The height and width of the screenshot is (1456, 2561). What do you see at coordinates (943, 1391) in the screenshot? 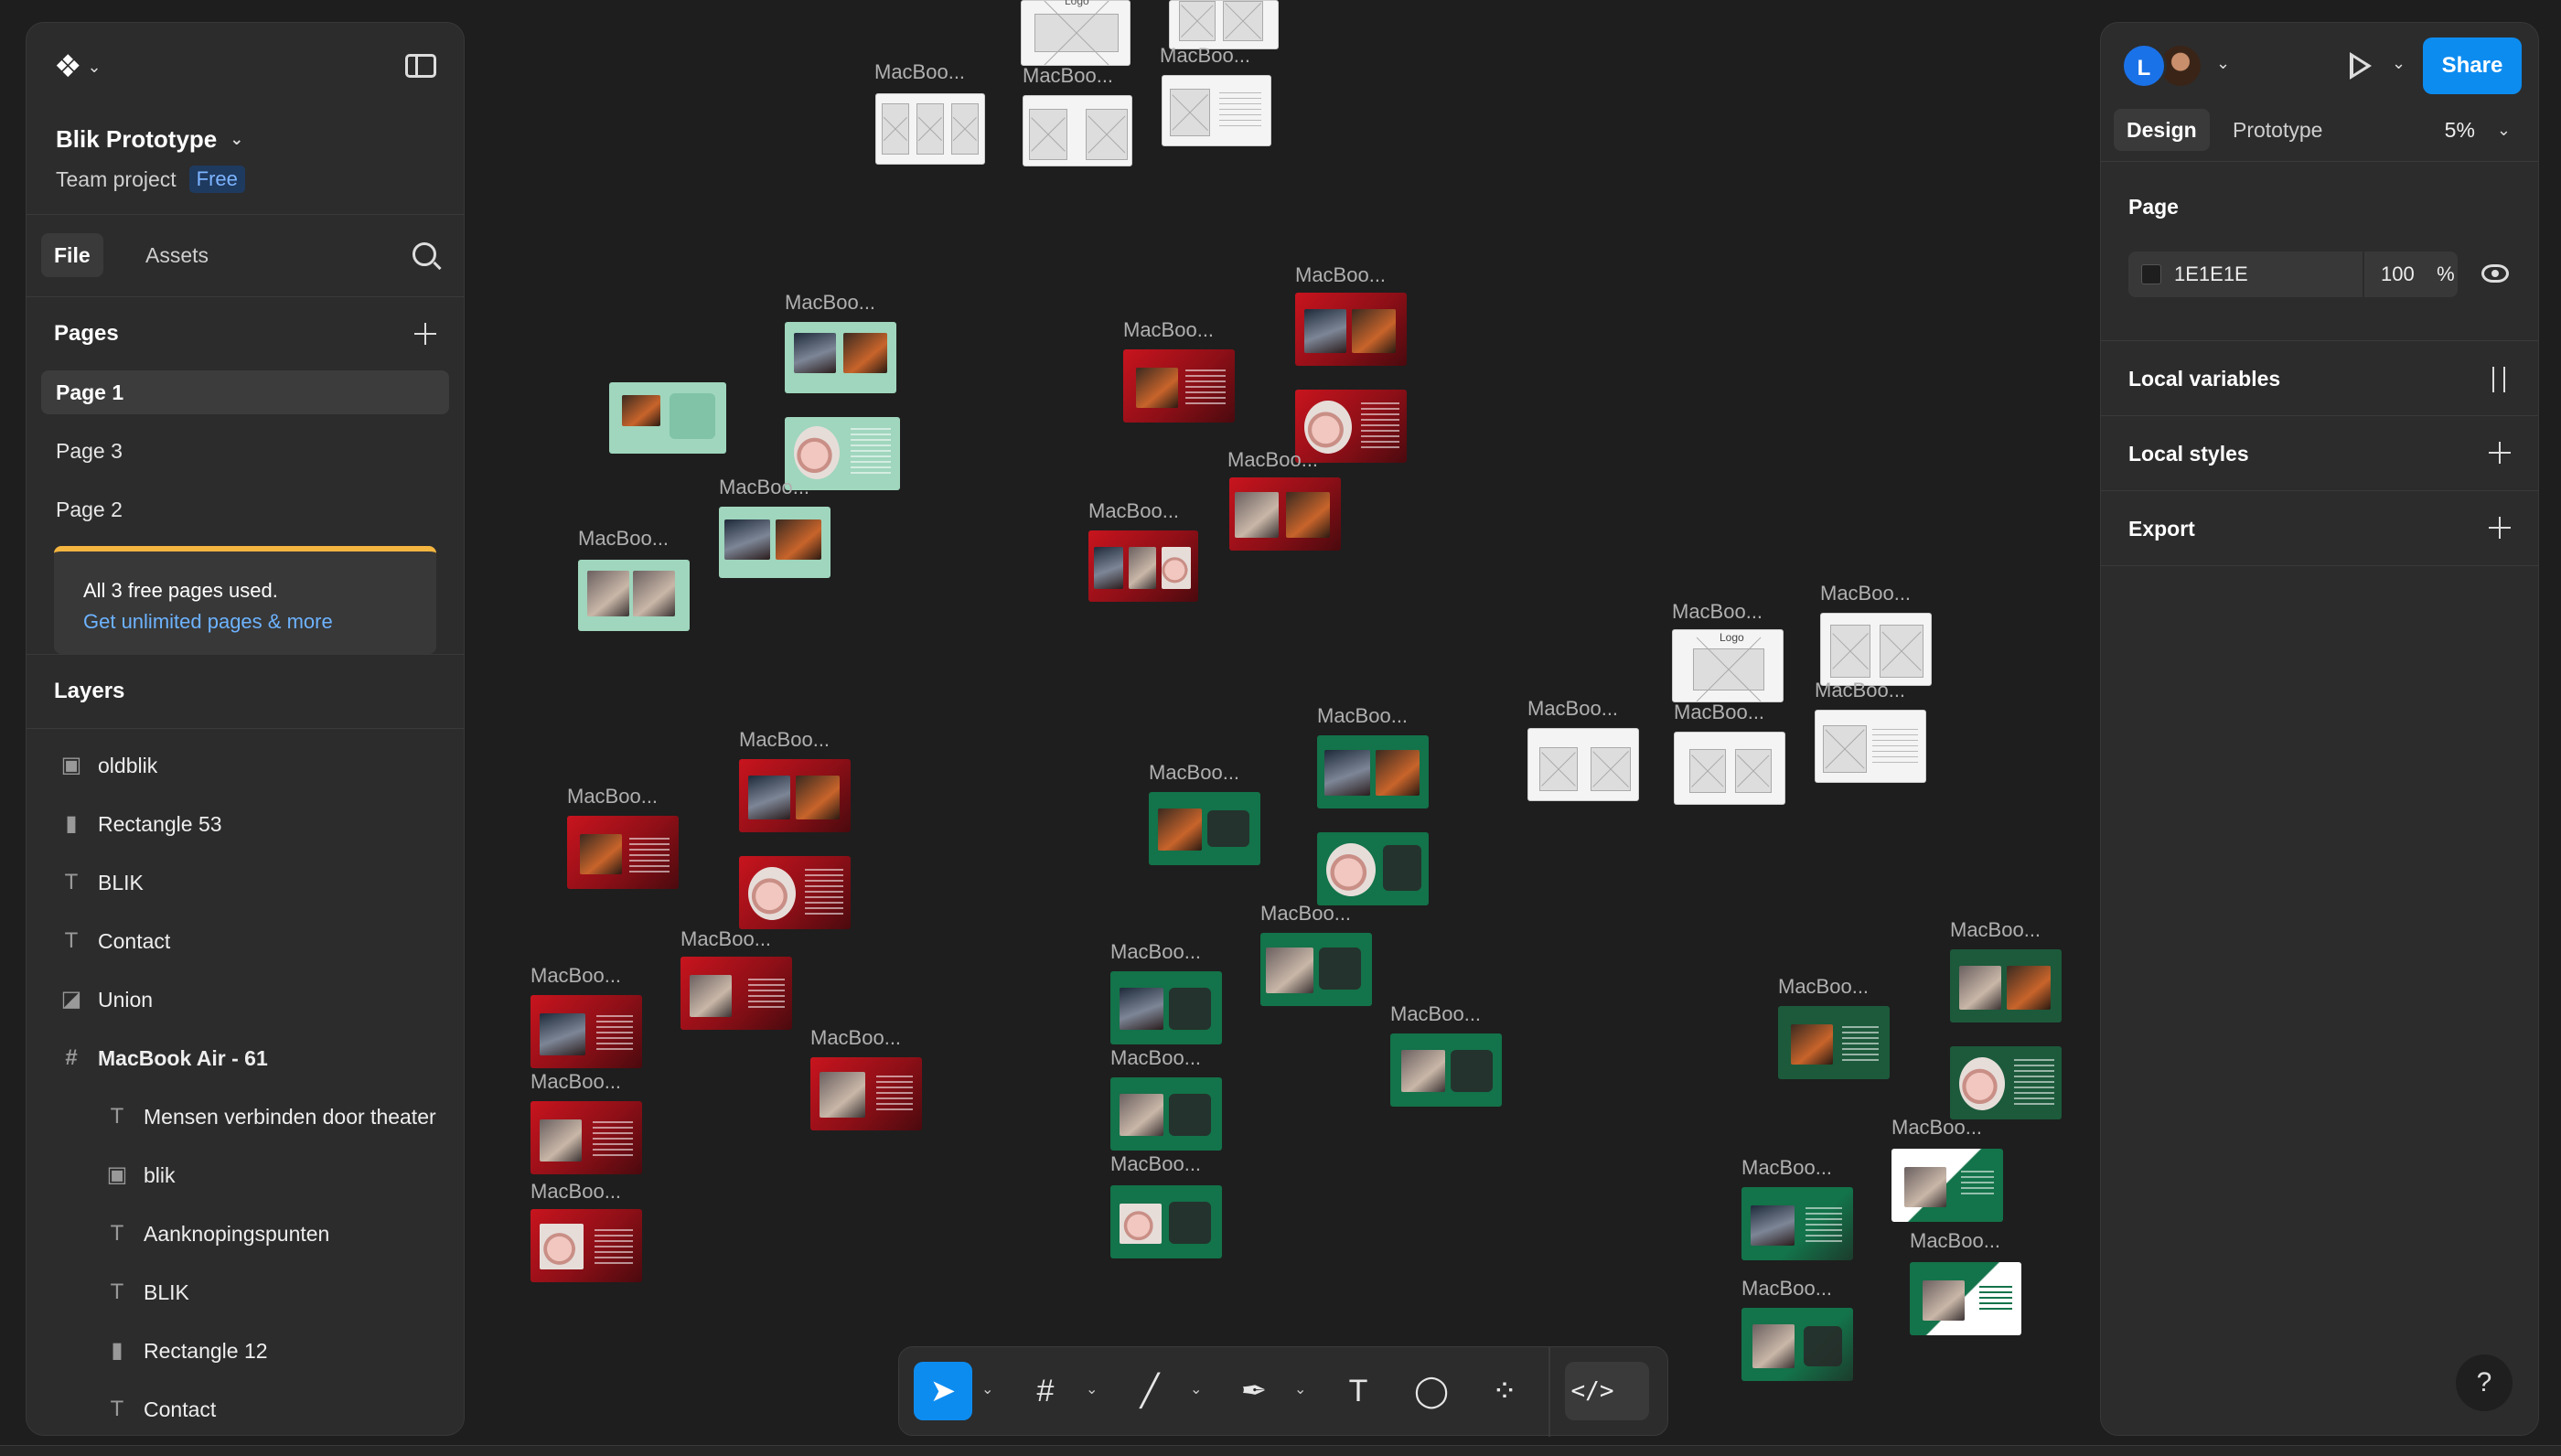
I see `move-tool-icon: ➤` at bounding box center [943, 1391].